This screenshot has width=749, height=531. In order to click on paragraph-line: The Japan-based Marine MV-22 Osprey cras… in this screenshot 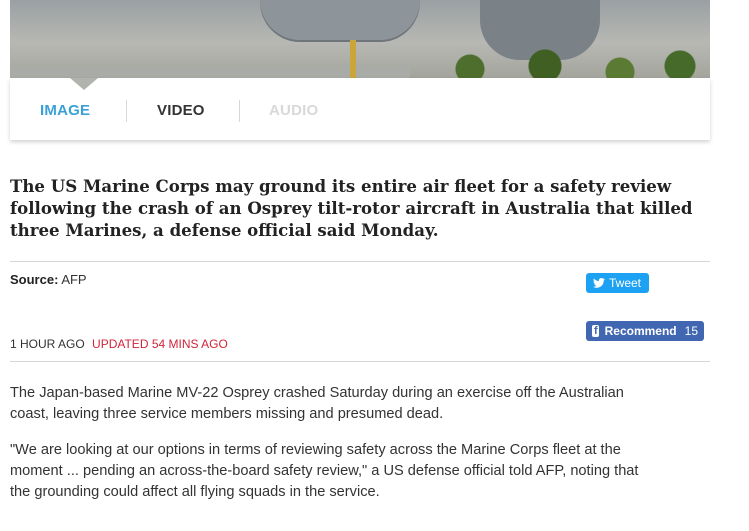, I will do `click(317, 393)`.